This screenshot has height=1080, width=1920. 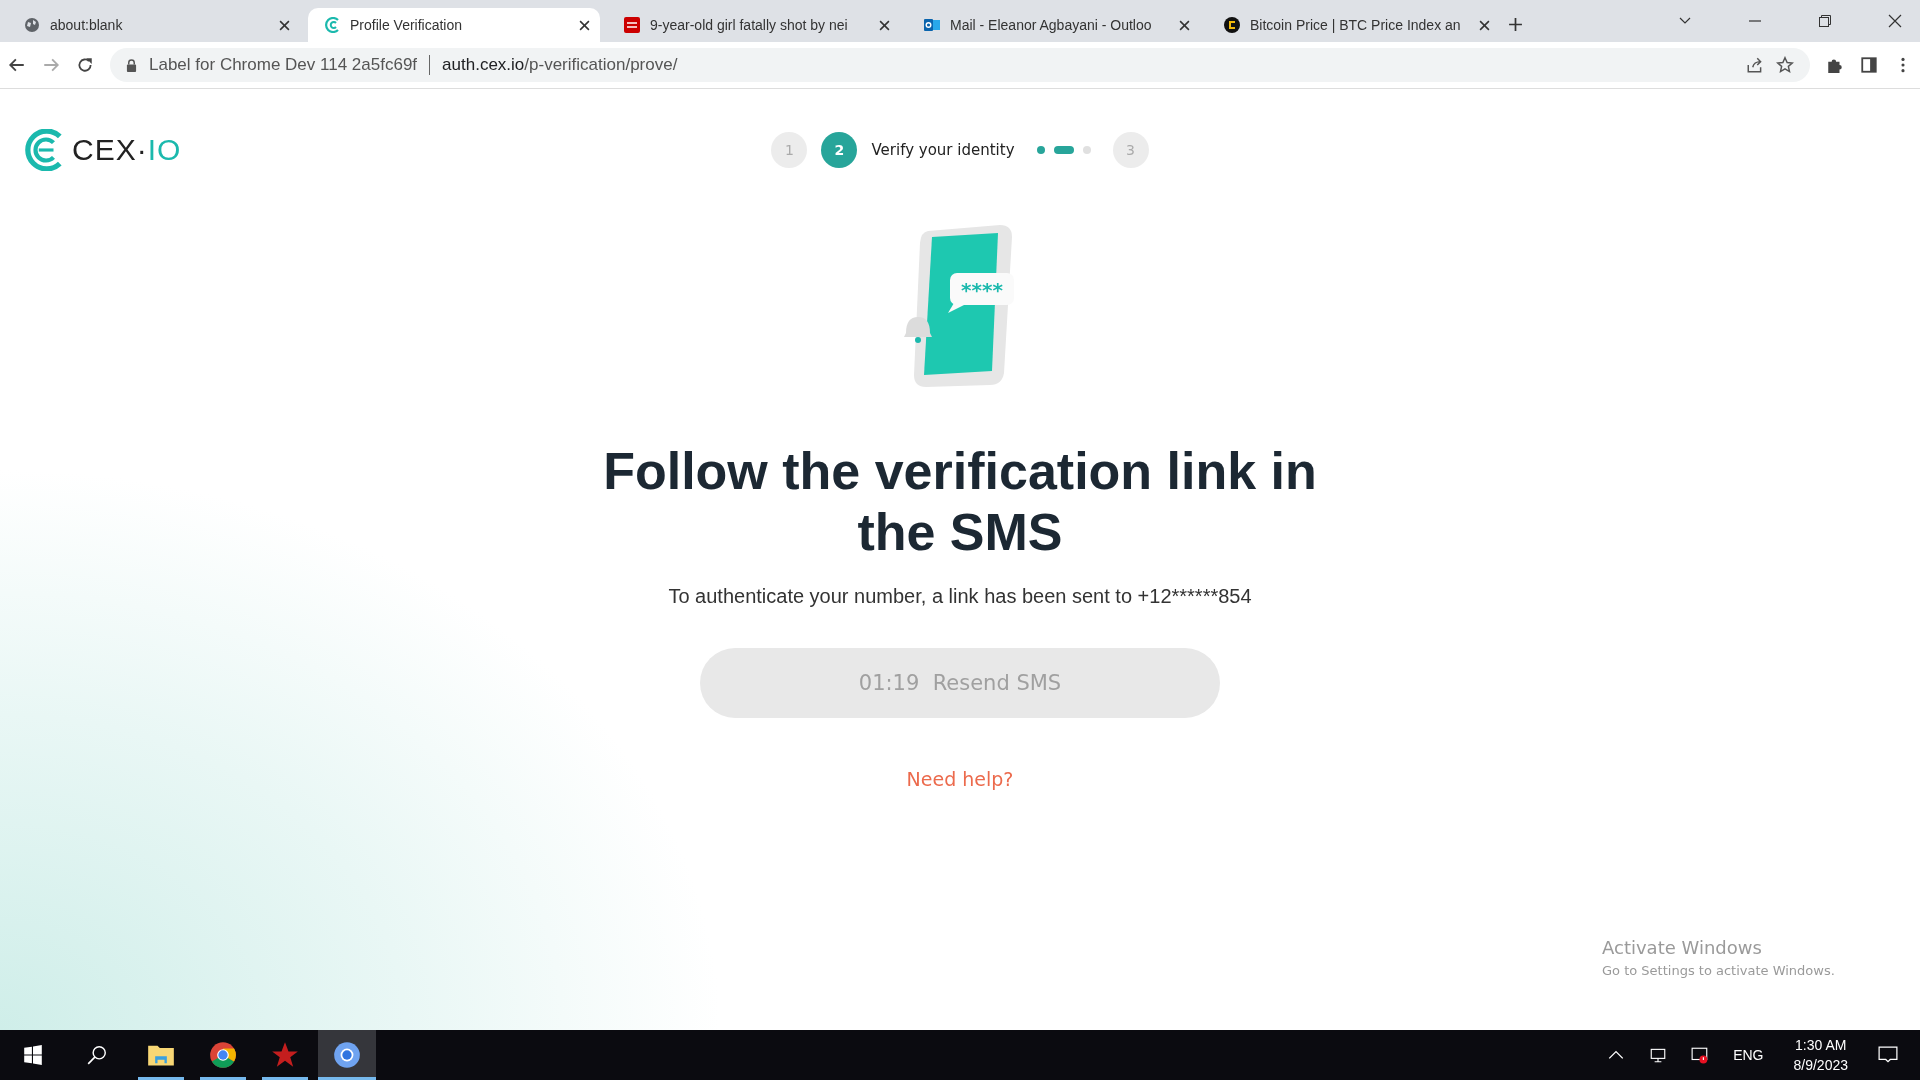 I want to click on page-heading: Follow the verification link in the SMS, so click(x=960, y=502).